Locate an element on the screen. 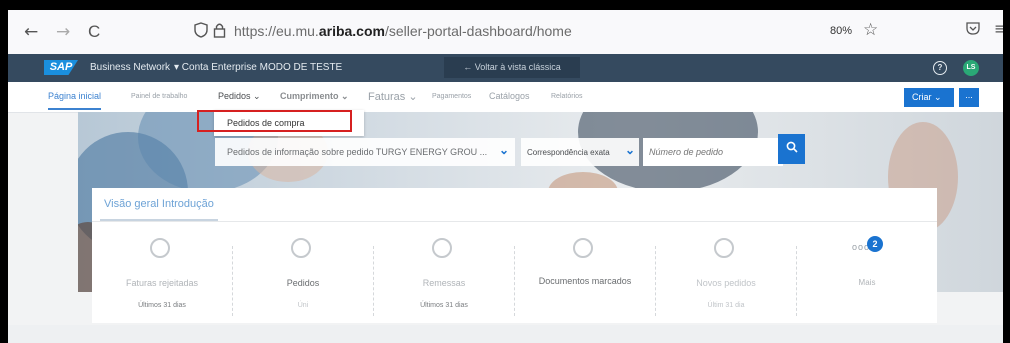 The image size is (1010, 343). page-footer-area is located at coordinates (505, 334).